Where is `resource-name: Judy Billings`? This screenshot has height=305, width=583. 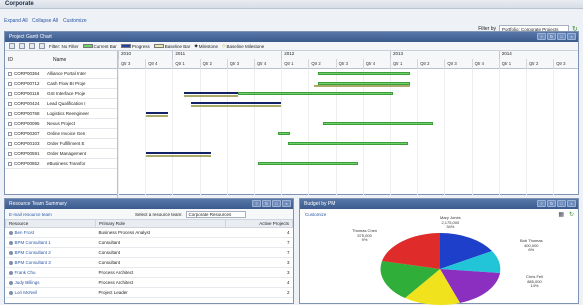 resource-name: Judy Billings is located at coordinates (27, 282).